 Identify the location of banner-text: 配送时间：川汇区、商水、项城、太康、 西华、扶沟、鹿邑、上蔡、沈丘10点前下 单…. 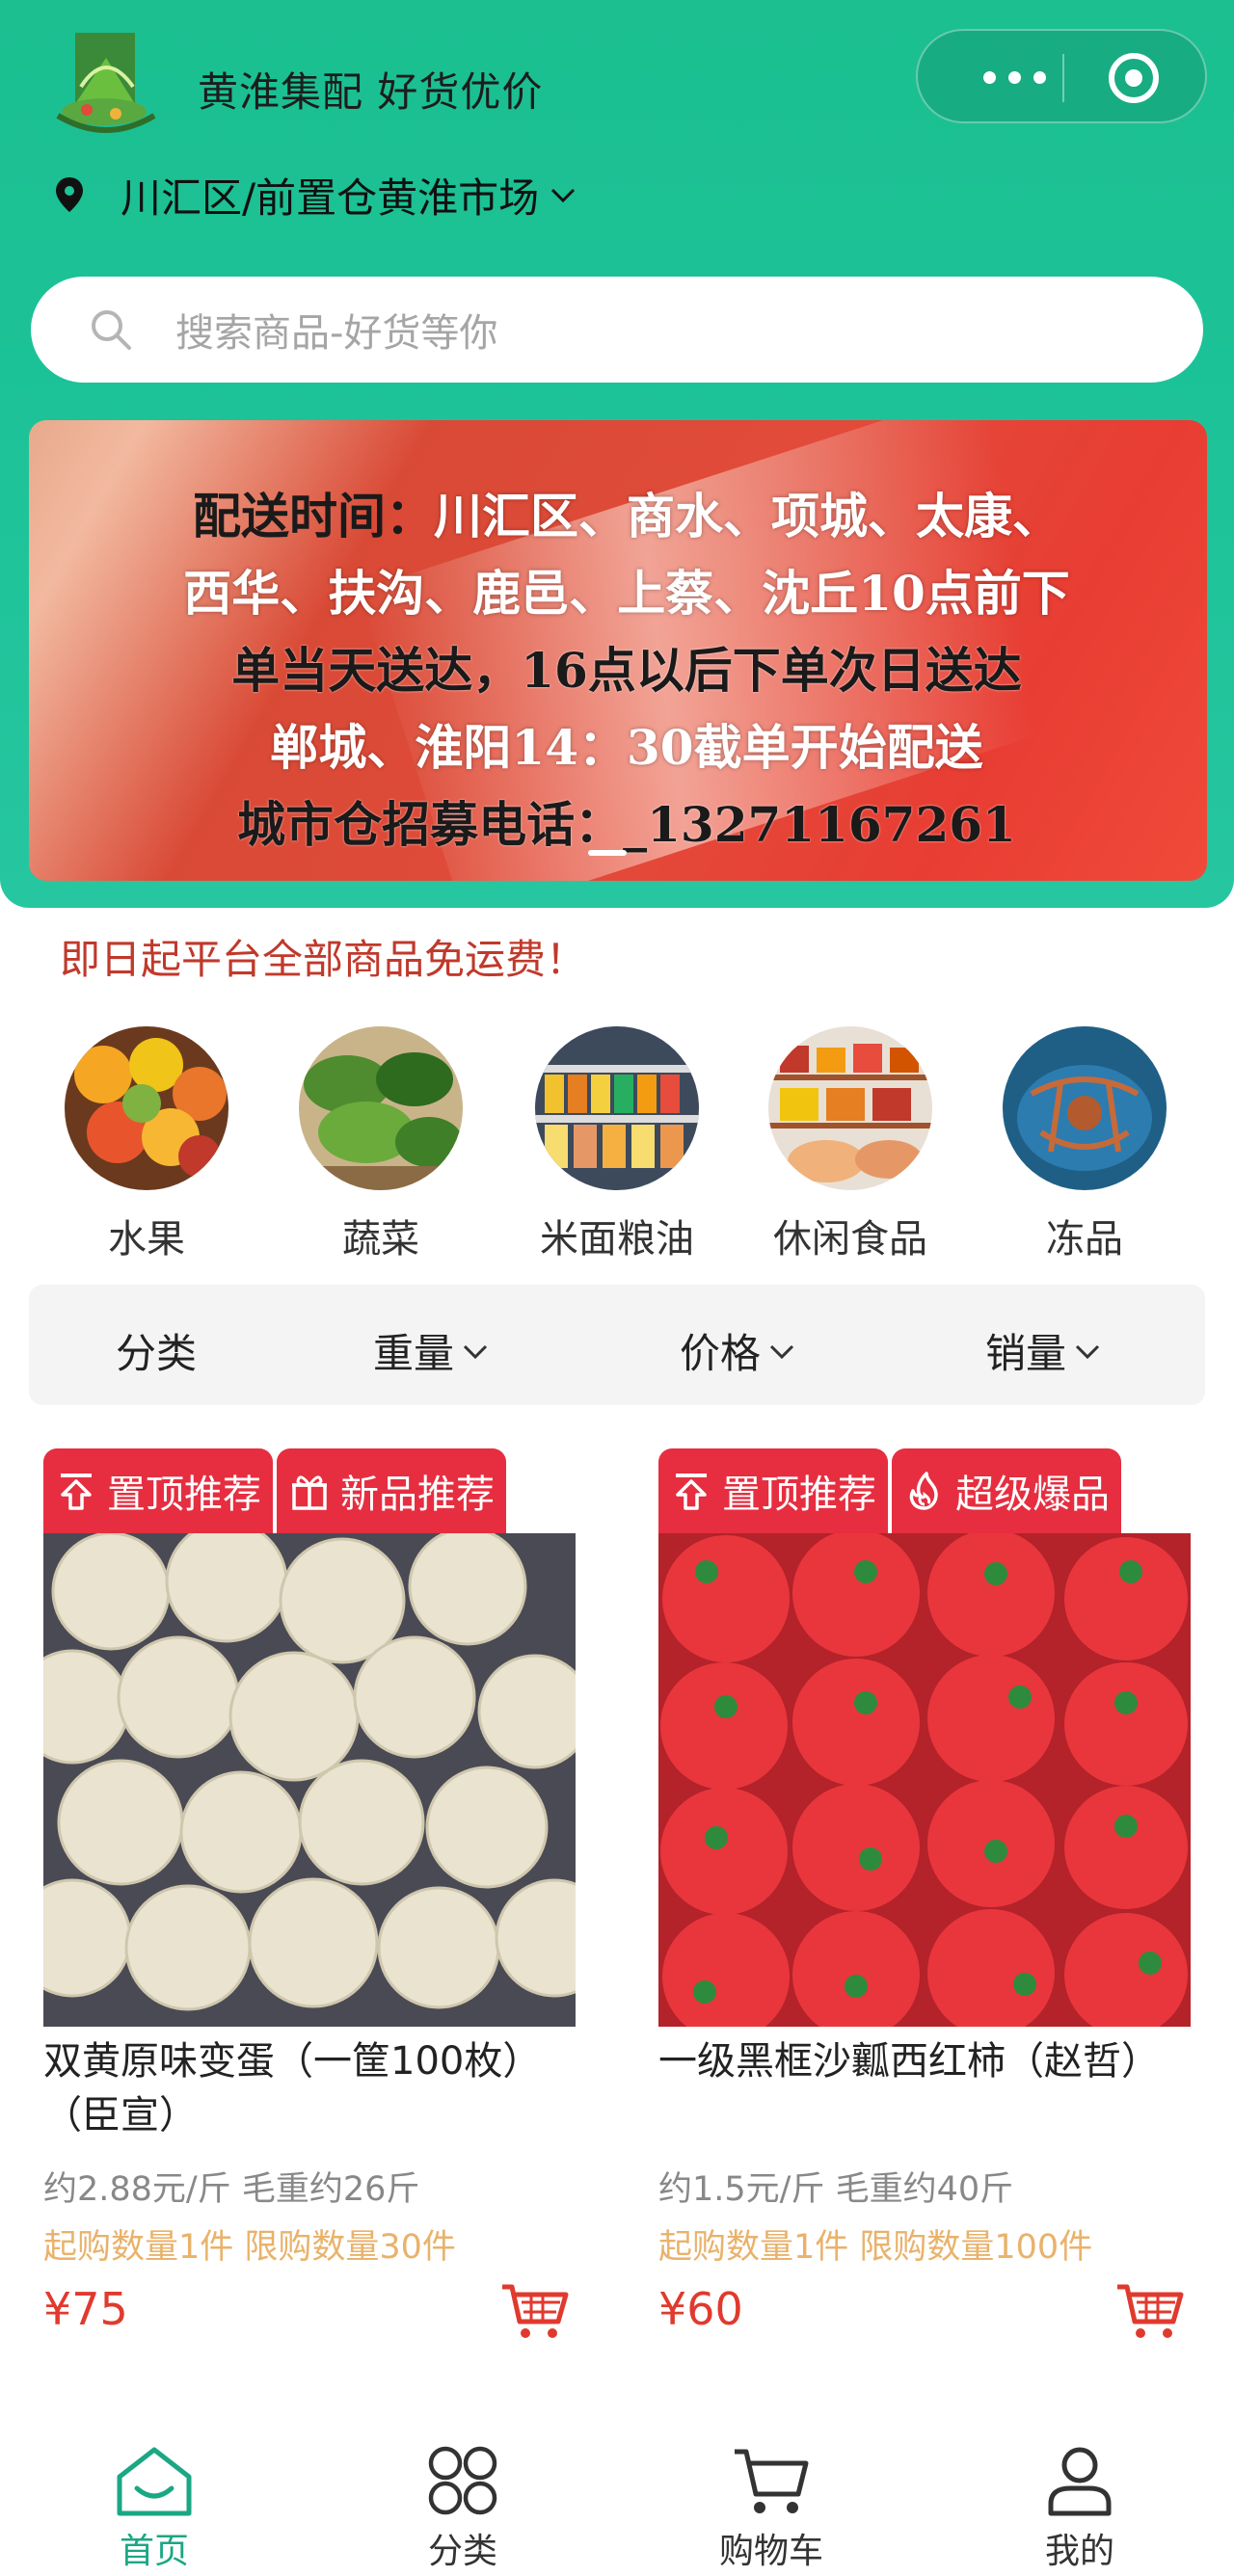
(627, 671).